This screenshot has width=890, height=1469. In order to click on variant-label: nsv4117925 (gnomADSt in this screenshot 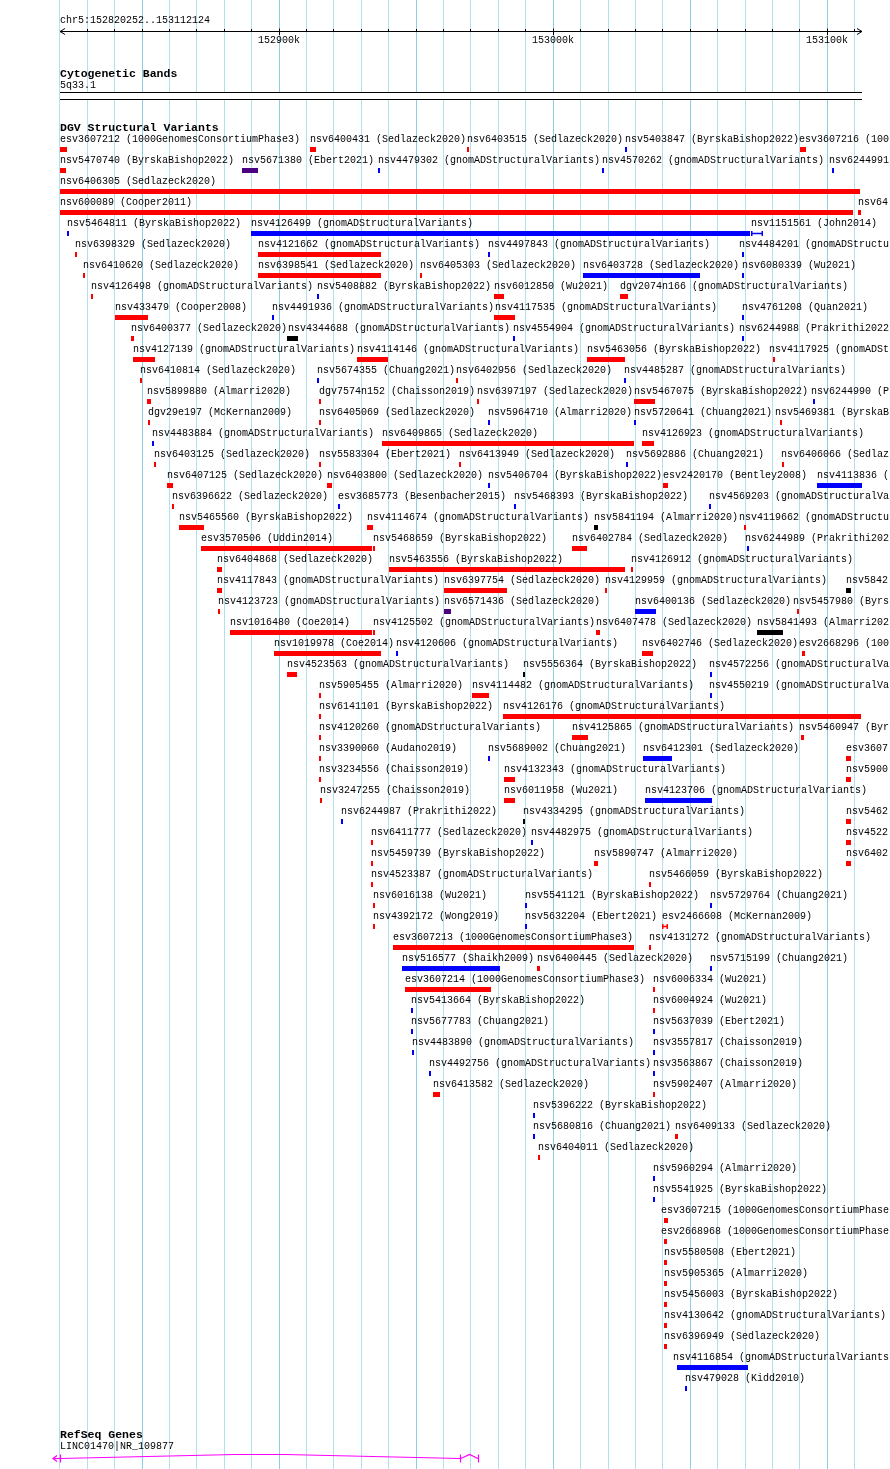, I will do `click(829, 350)`.